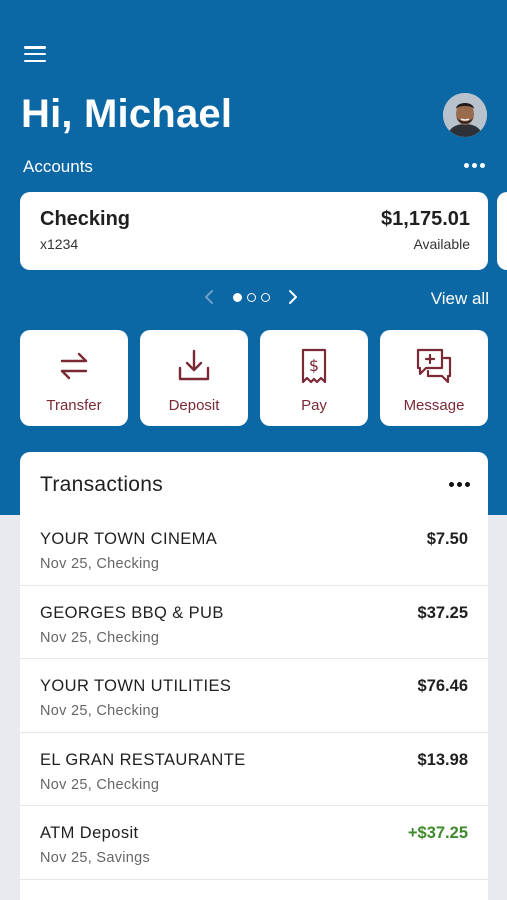 The image size is (507, 900). I want to click on transactions-more-options-icon, so click(459, 484).